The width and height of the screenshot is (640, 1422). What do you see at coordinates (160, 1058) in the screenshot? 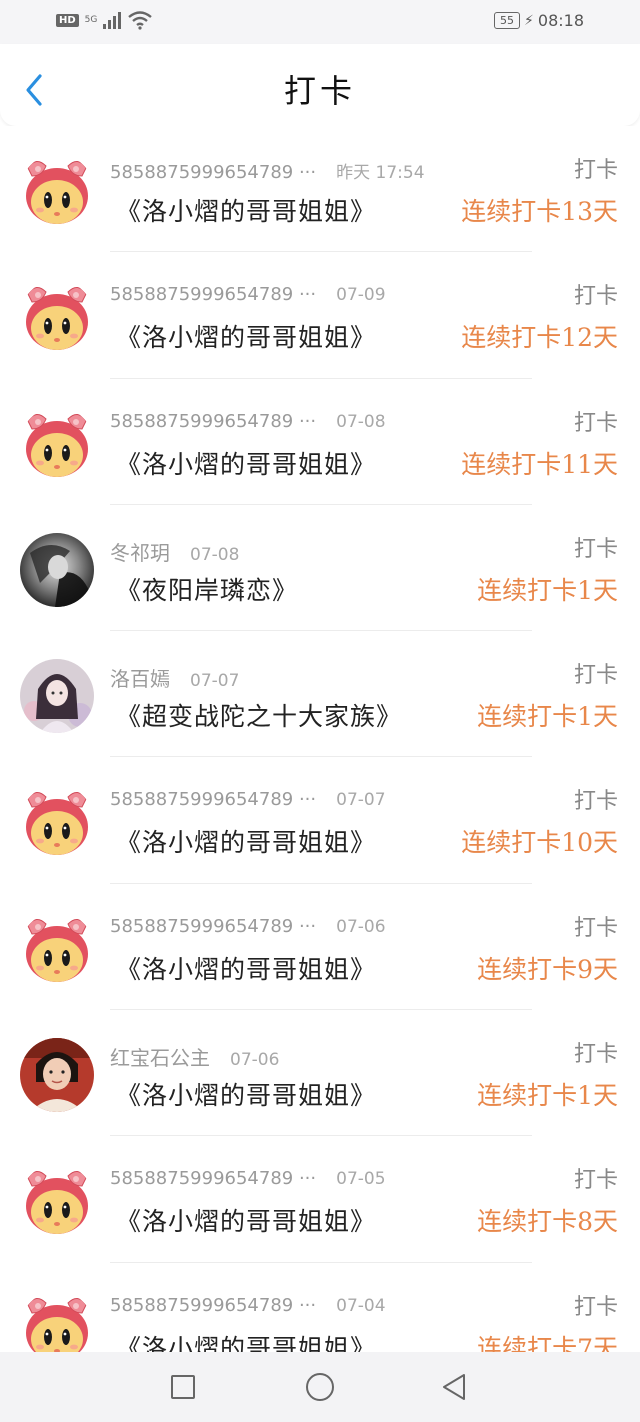
I see `user-name: 红宝石公主` at bounding box center [160, 1058].